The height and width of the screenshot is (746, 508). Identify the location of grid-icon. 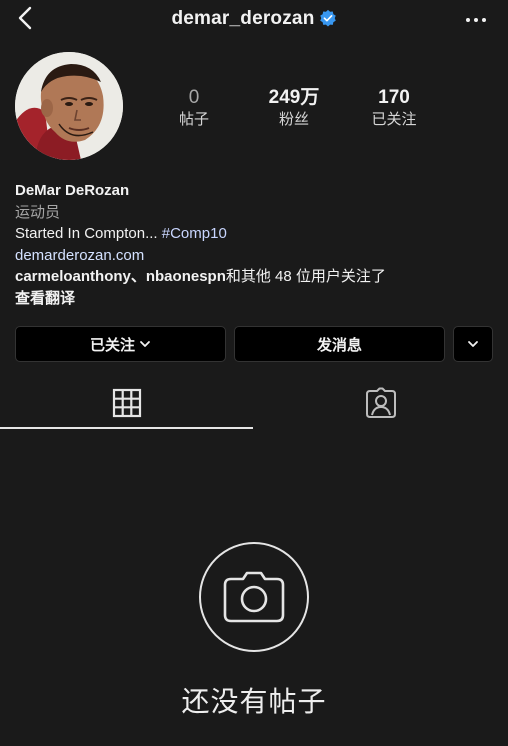
(127, 403).